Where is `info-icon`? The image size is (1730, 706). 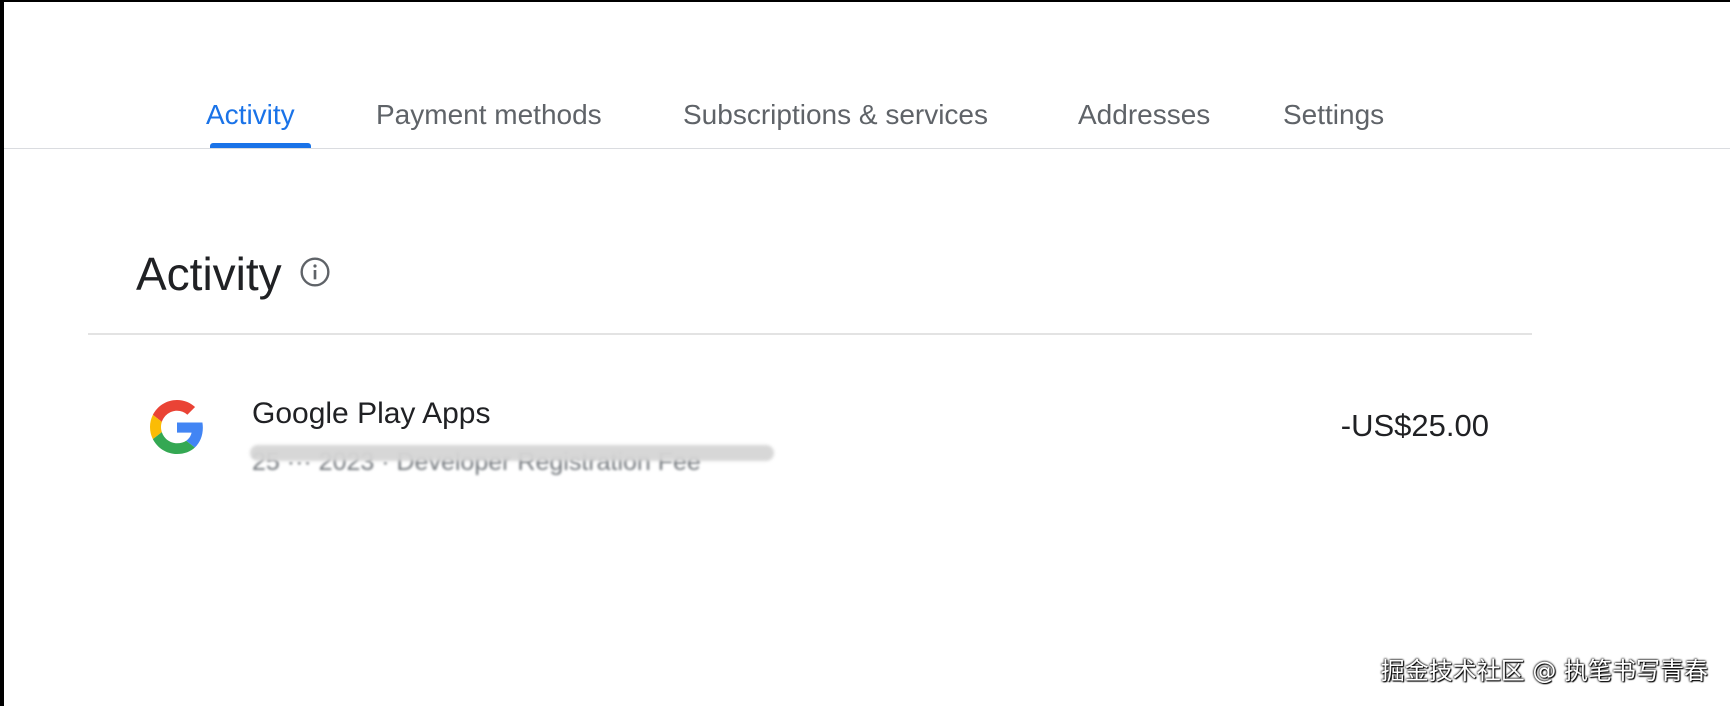 info-icon is located at coordinates (315, 272).